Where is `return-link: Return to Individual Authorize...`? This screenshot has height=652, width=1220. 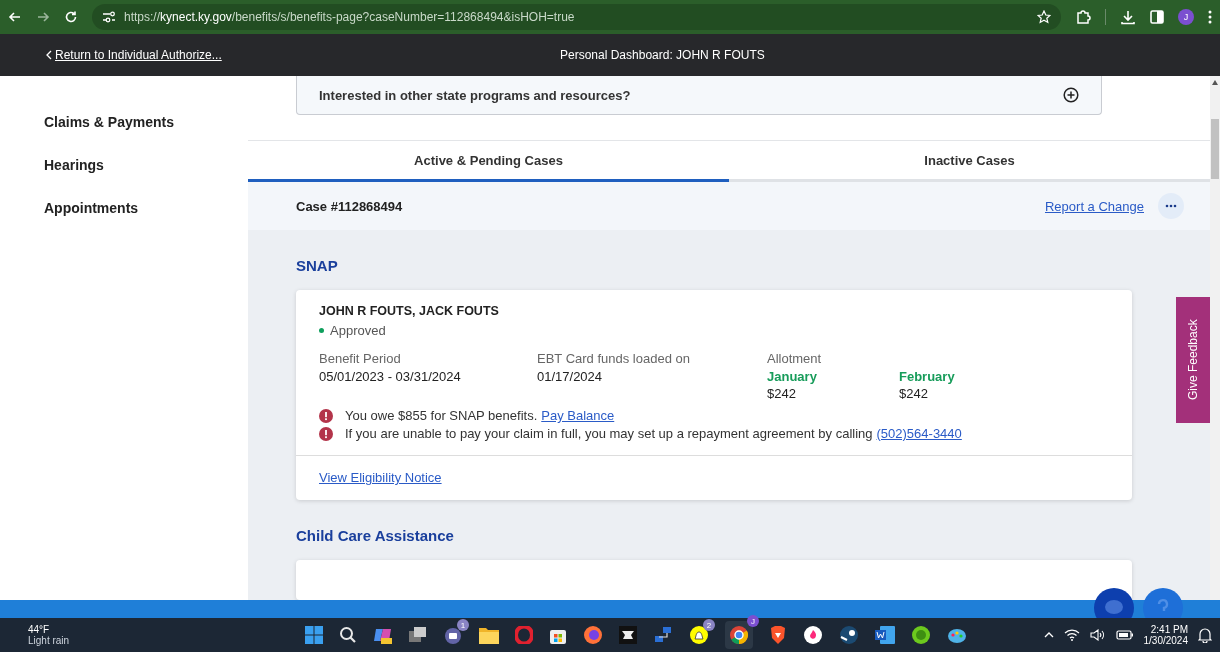
return-link: Return to Individual Authorize... is located at coordinates (138, 55).